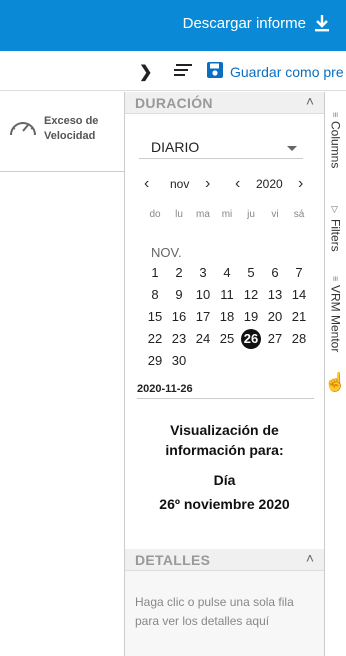 The width and height of the screenshot is (346, 656). What do you see at coordinates (224, 103) in the screenshot?
I see `duration-header: DURACIÓN ˄` at bounding box center [224, 103].